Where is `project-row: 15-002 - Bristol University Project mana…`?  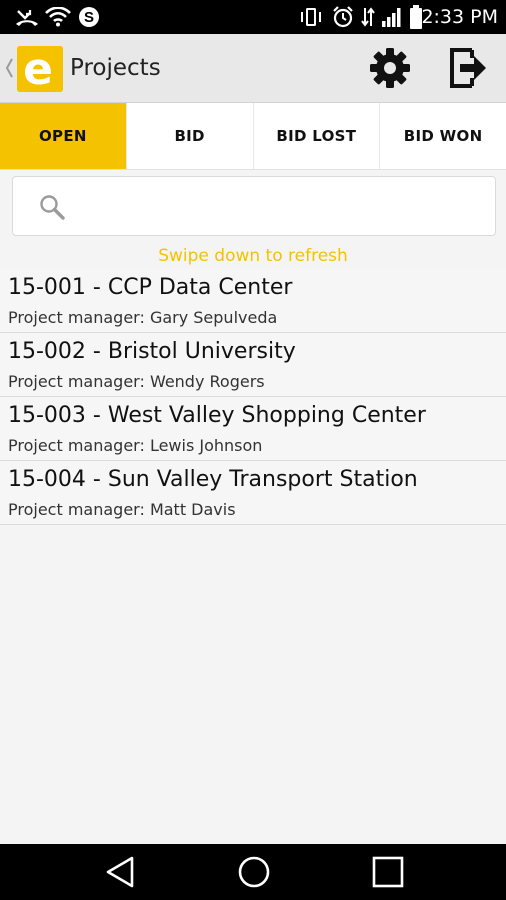
project-row: 15-002 - Bristol University Project mana… is located at coordinates (253, 365).